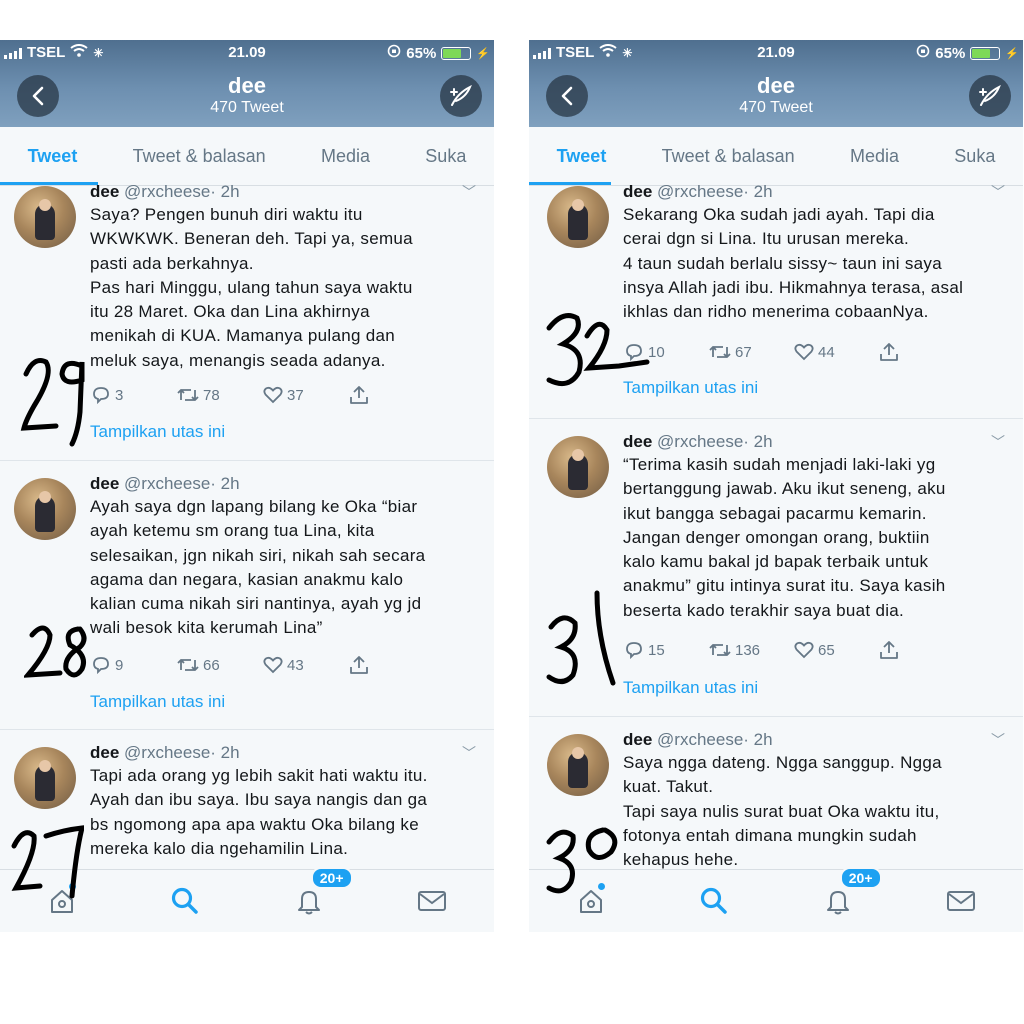  I want to click on battery-icon, so click(985, 53).